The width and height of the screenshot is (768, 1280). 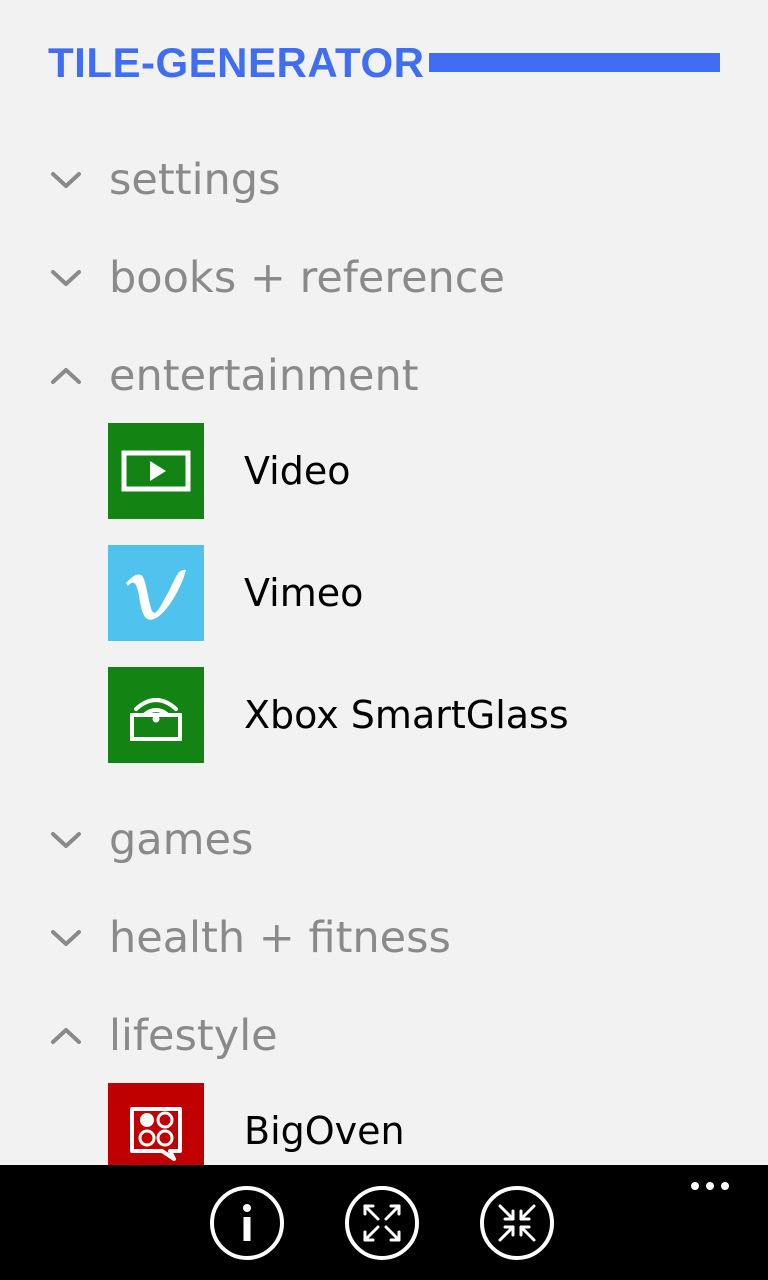 I want to click on category-label: books + reference, so click(x=307, y=278).